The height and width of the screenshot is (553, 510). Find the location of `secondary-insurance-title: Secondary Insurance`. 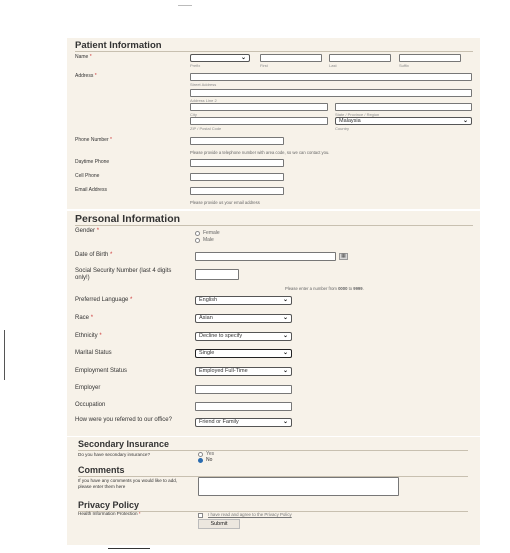

secondary-insurance-title: Secondary Insurance is located at coordinates (124, 444).